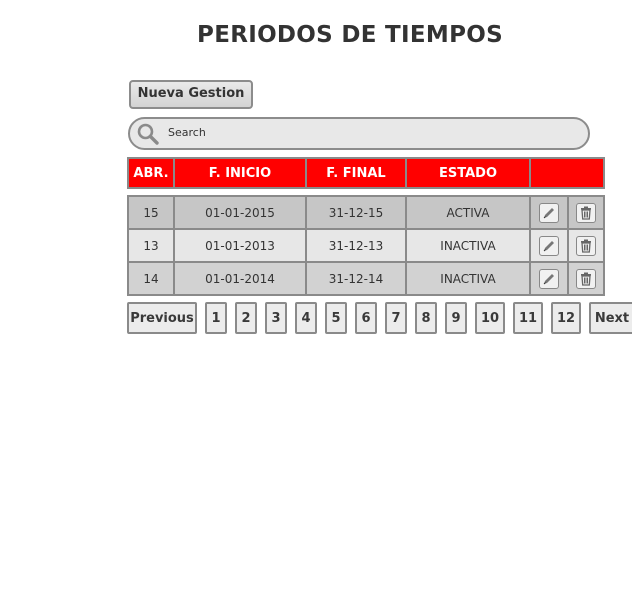  I want to click on page-button-7: 7, so click(396, 318).